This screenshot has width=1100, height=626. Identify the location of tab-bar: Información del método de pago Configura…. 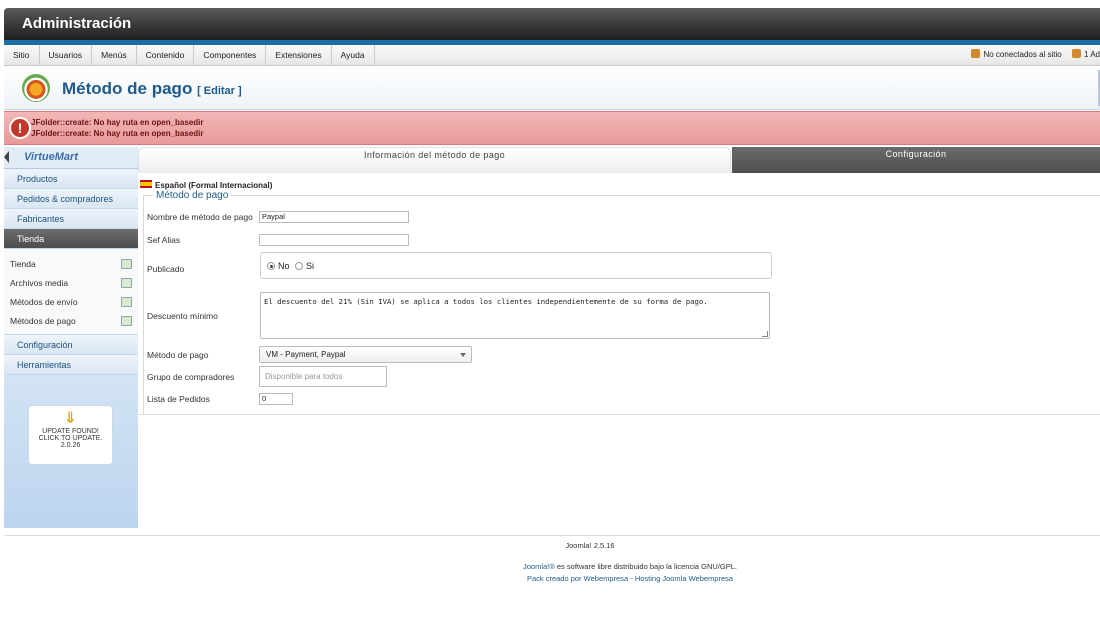
(619, 160).